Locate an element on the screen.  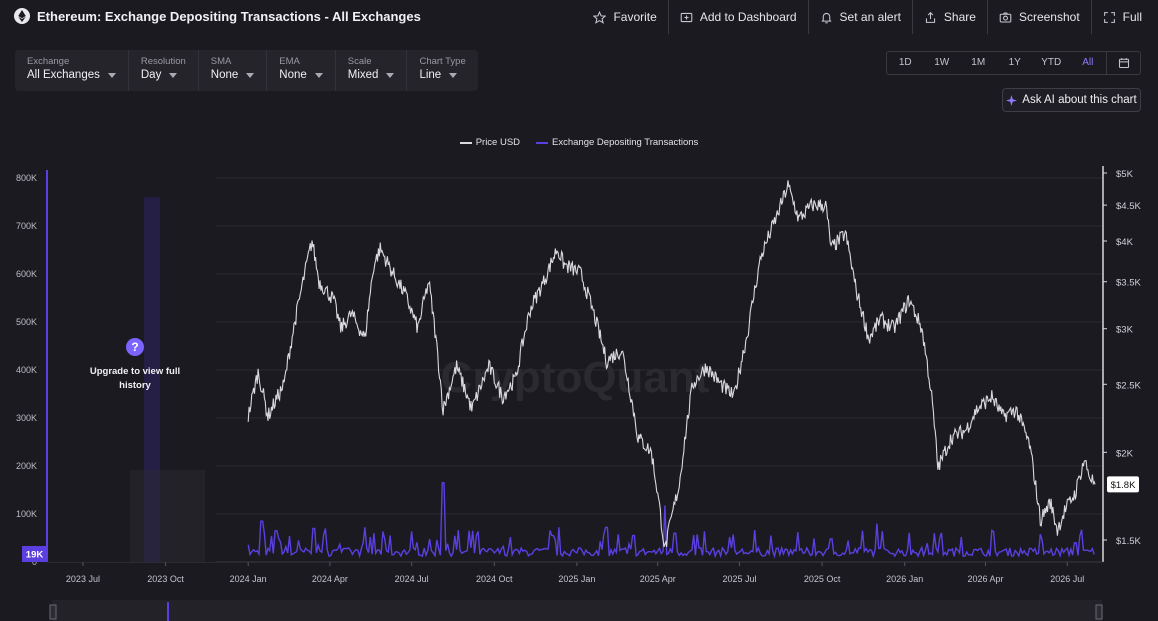
scale-select-label: Scale is located at coordinates (359, 61).